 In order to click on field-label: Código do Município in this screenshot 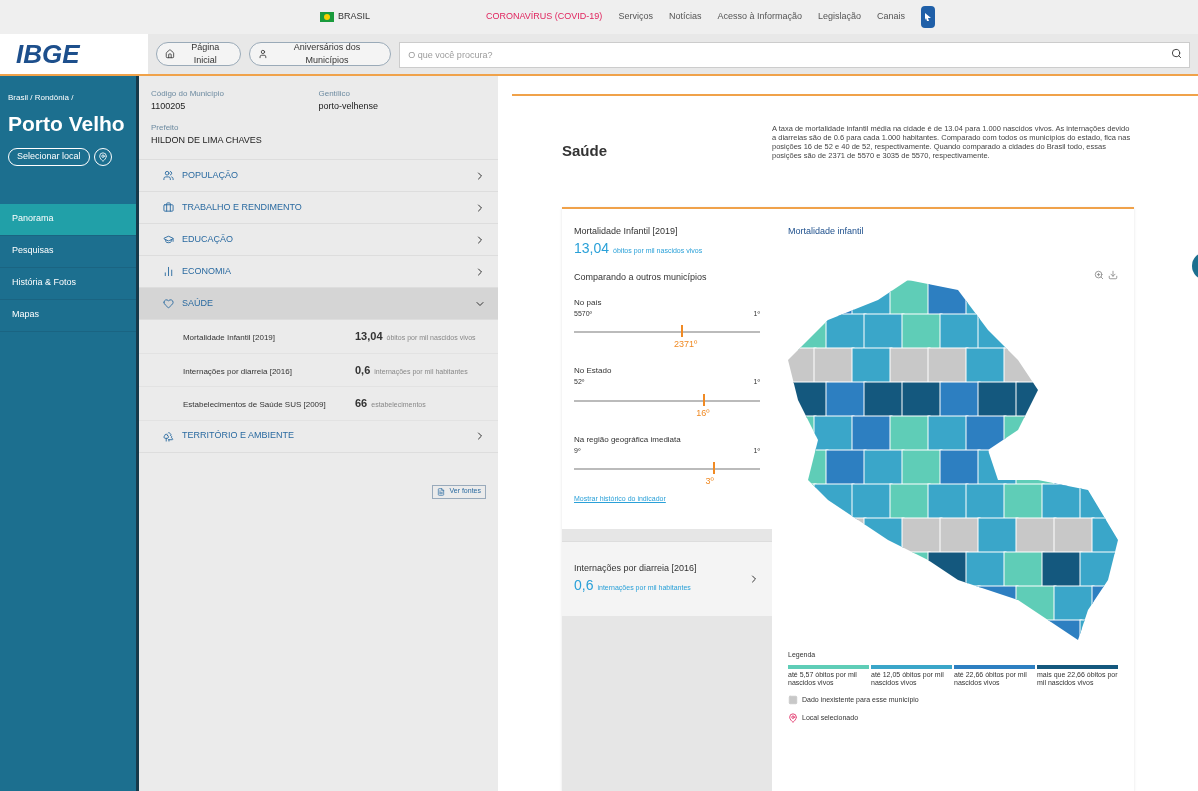, I will do `click(187, 94)`.